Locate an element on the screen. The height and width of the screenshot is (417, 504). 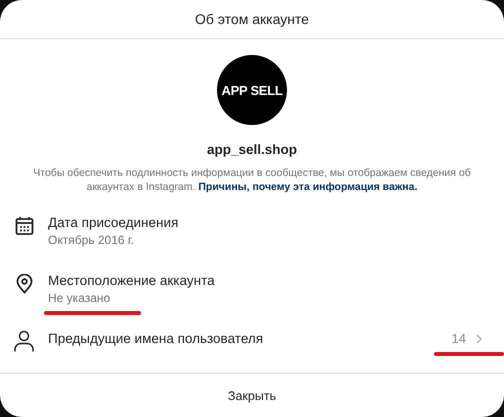
count: 14 is located at coordinates (459, 338).